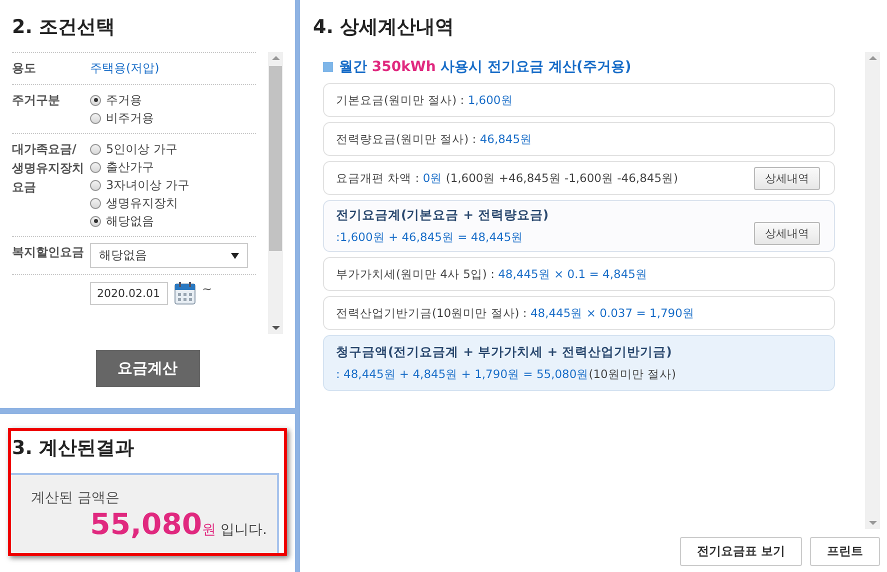  Describe the element at coordinates (178, 524) in the screenshot. I see `result-amount: 55,080원 입니다.` at that location.